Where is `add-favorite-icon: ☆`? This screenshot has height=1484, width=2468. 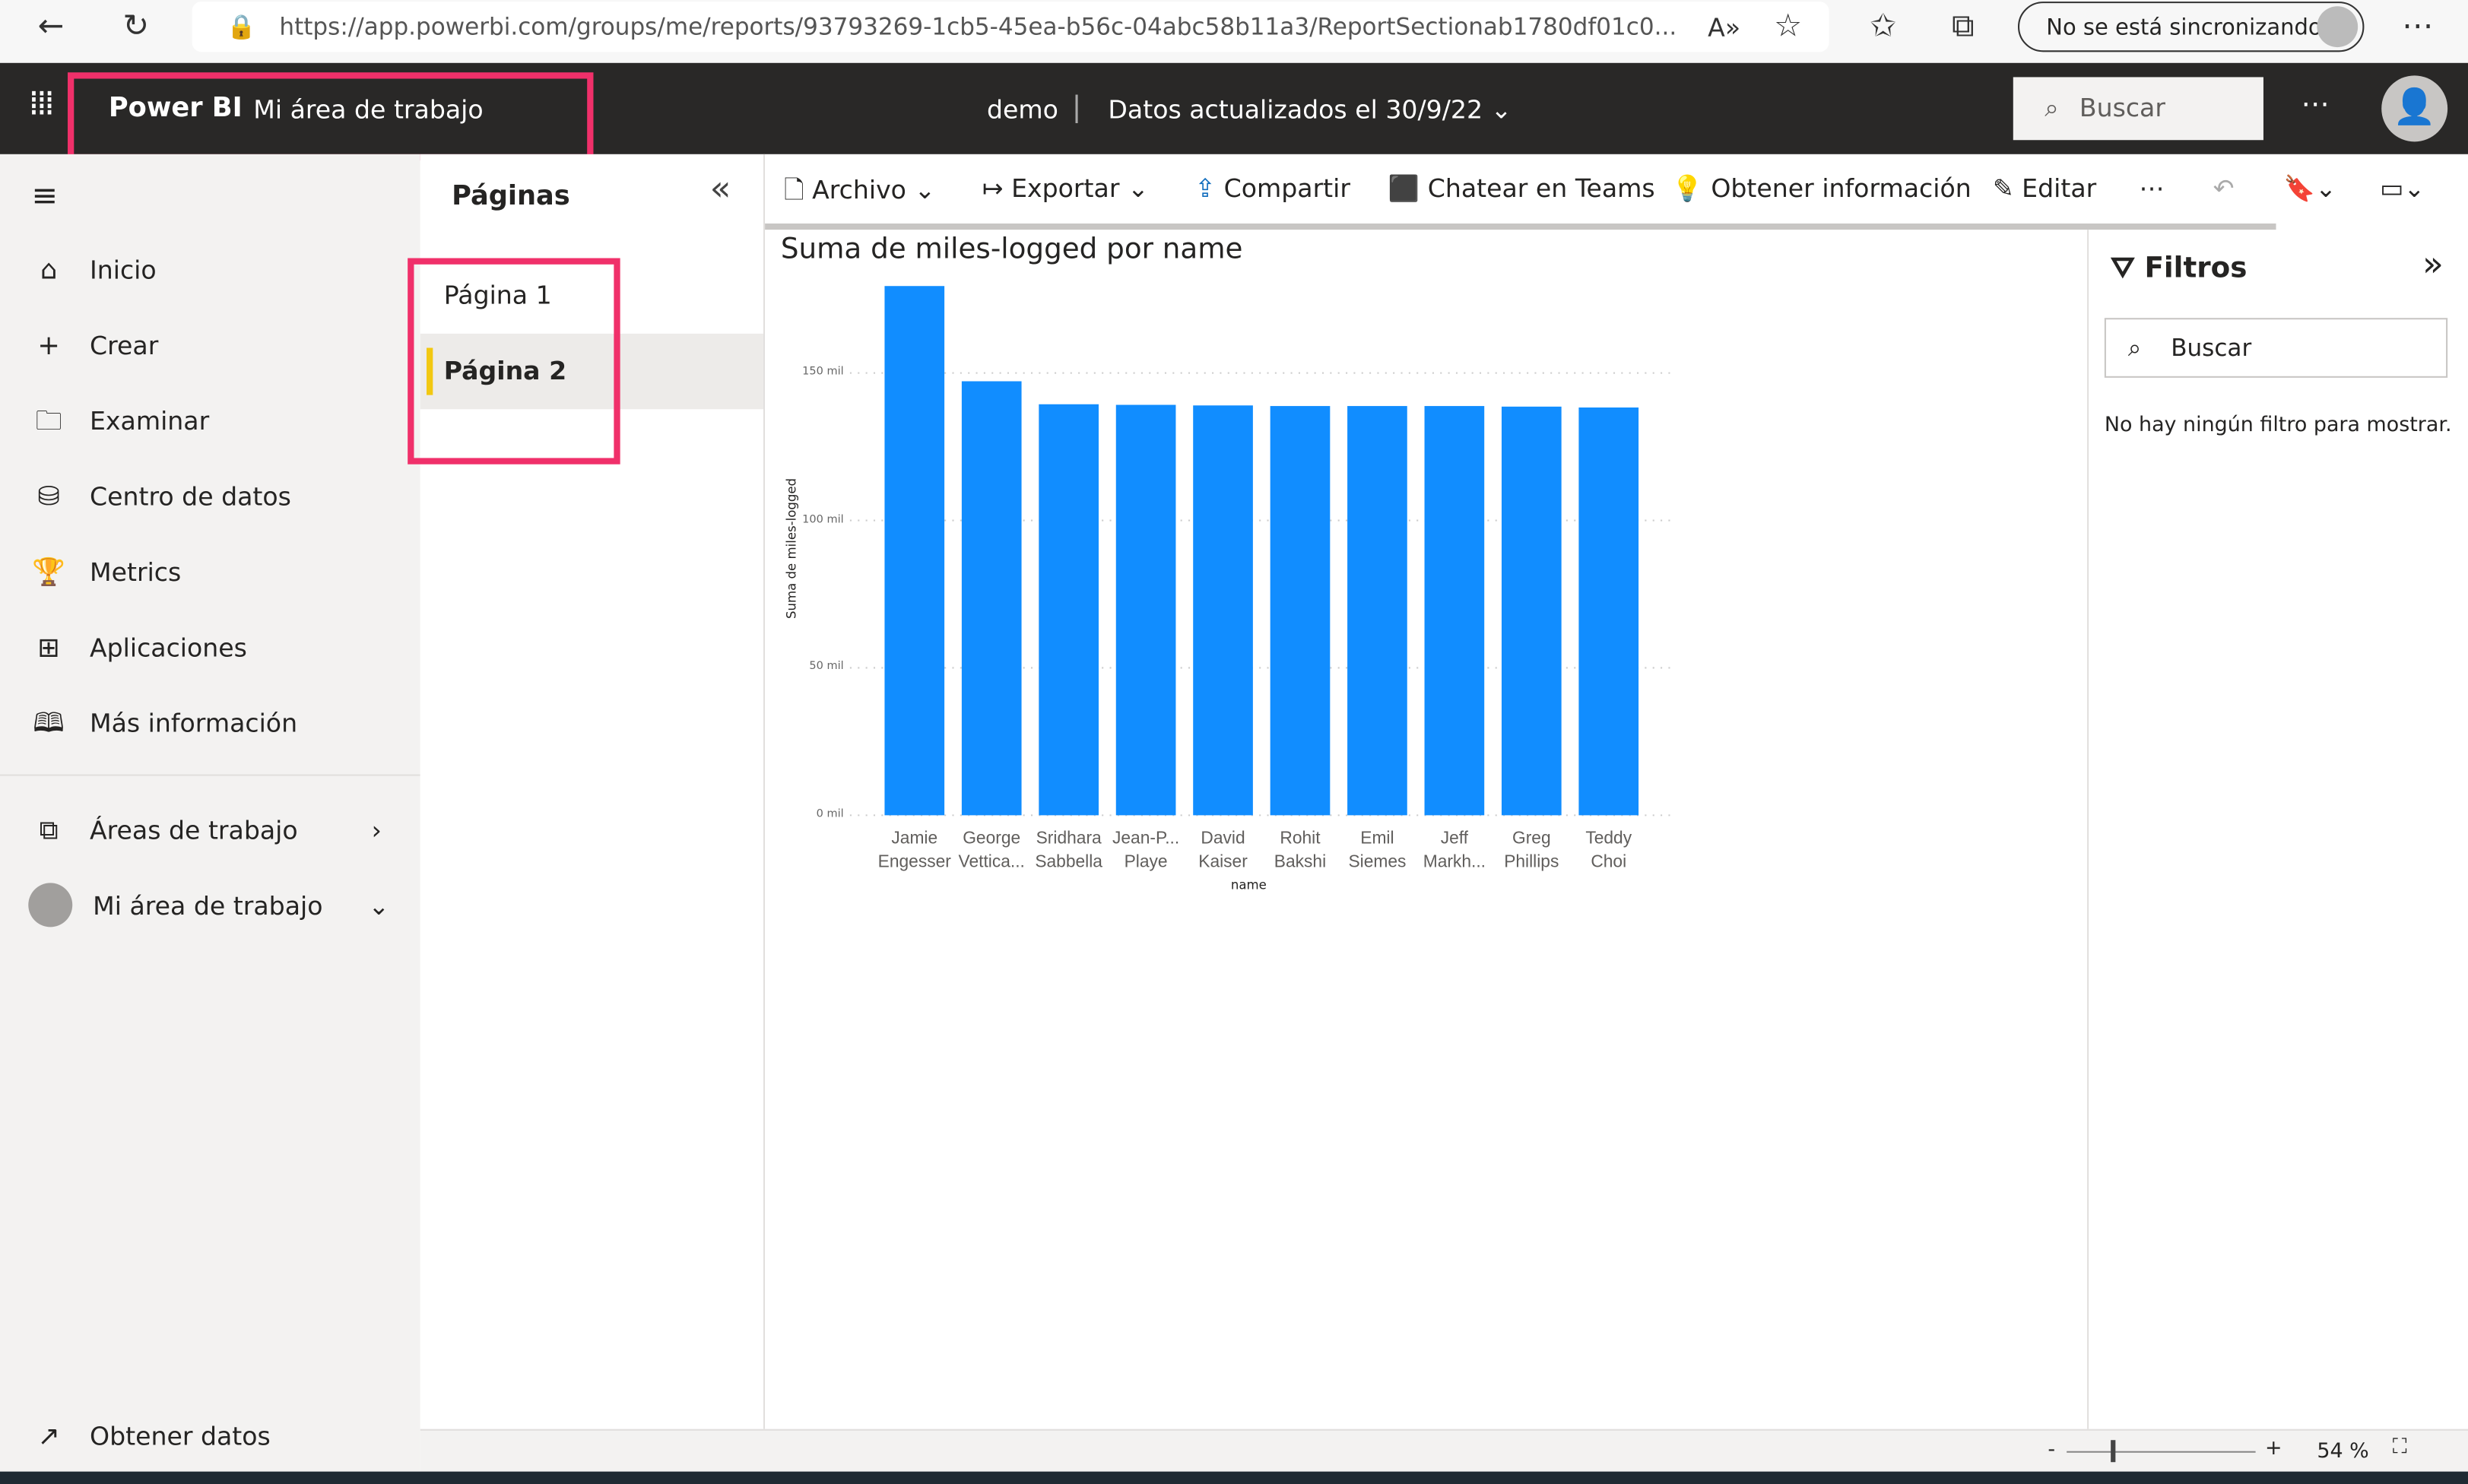 add-favorite-icon: ☆ is located at coordinates (1788, 25).